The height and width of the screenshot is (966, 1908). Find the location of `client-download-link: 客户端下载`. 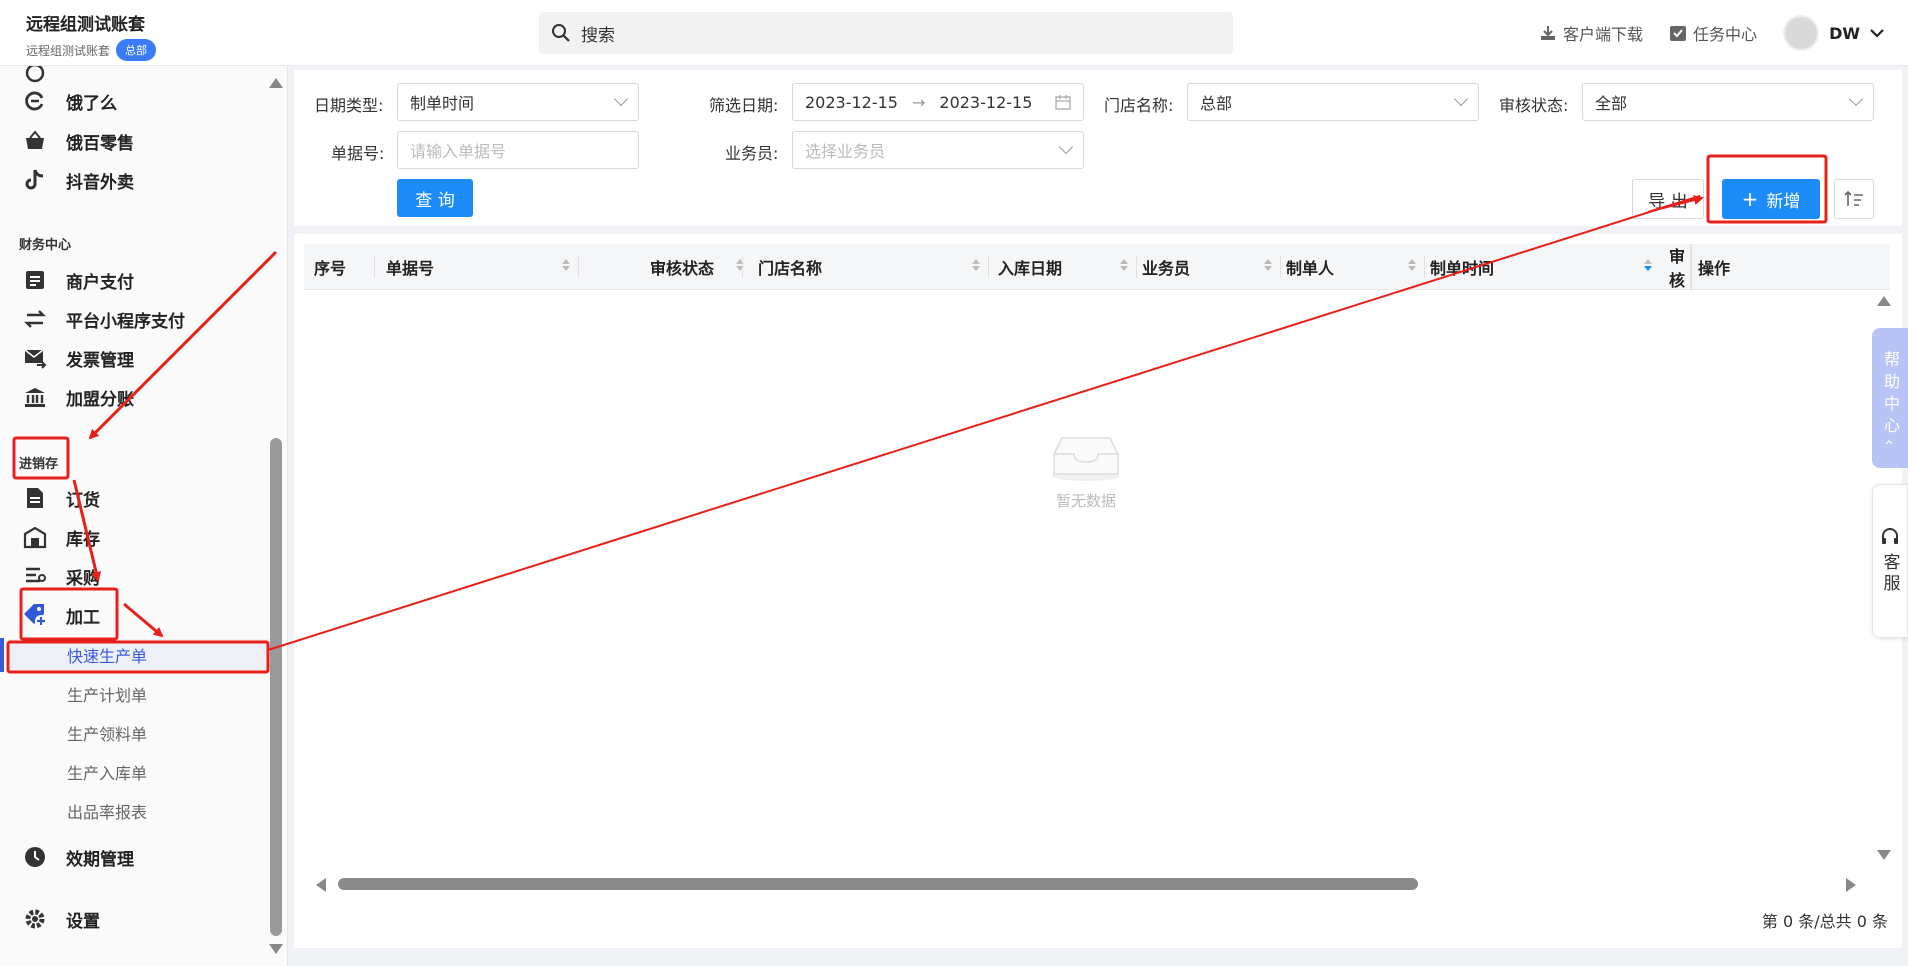

client-download-link: 客户端下载 is located at coordinates (1591, 33).